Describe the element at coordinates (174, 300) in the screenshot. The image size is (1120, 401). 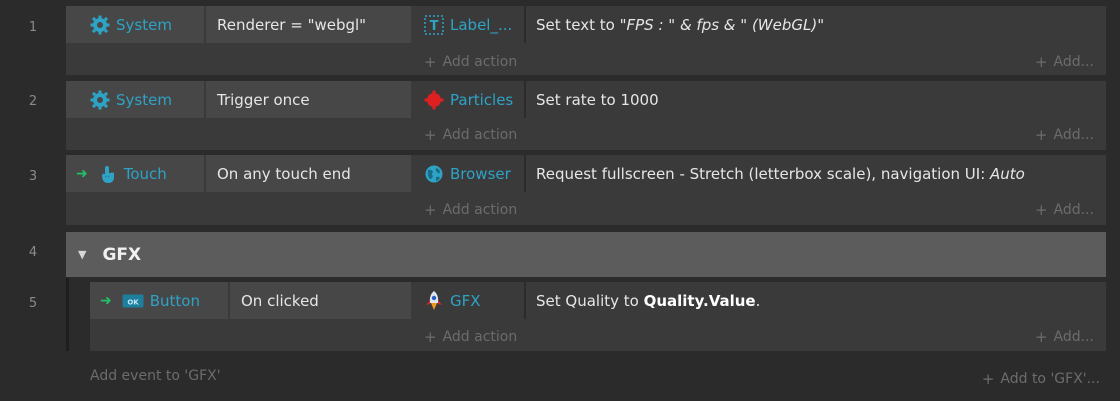
I see `condition-object-name: Button` at that location.